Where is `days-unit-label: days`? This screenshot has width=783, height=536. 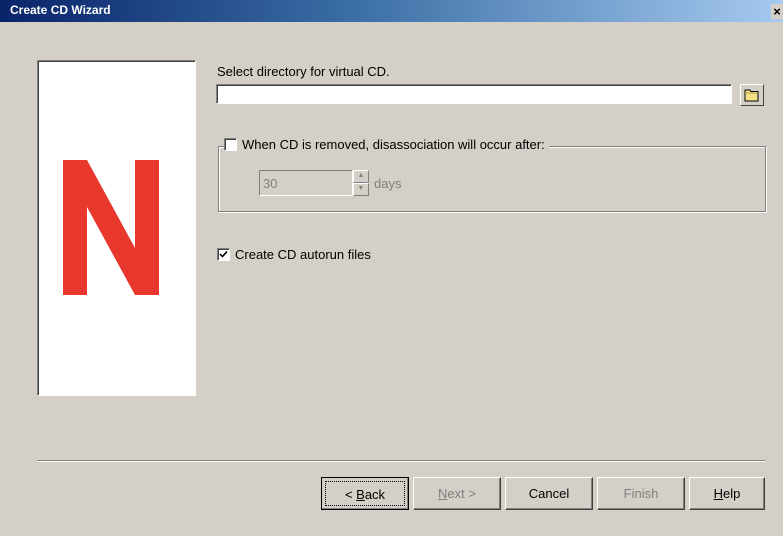 days-unit-label: days is located at coordinates (388, 183).